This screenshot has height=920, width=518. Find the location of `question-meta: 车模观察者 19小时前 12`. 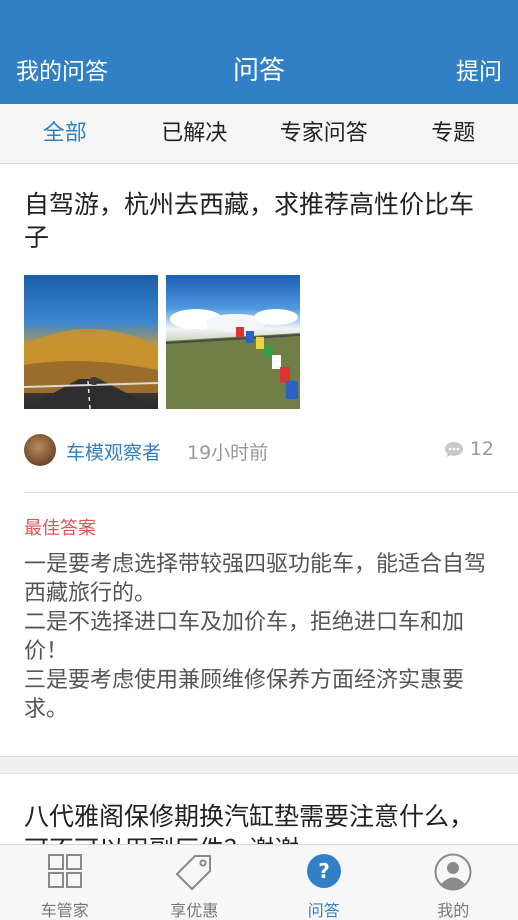

question-meta: 车模观察者 19小时前 12 is located at coordinates (259, 450).